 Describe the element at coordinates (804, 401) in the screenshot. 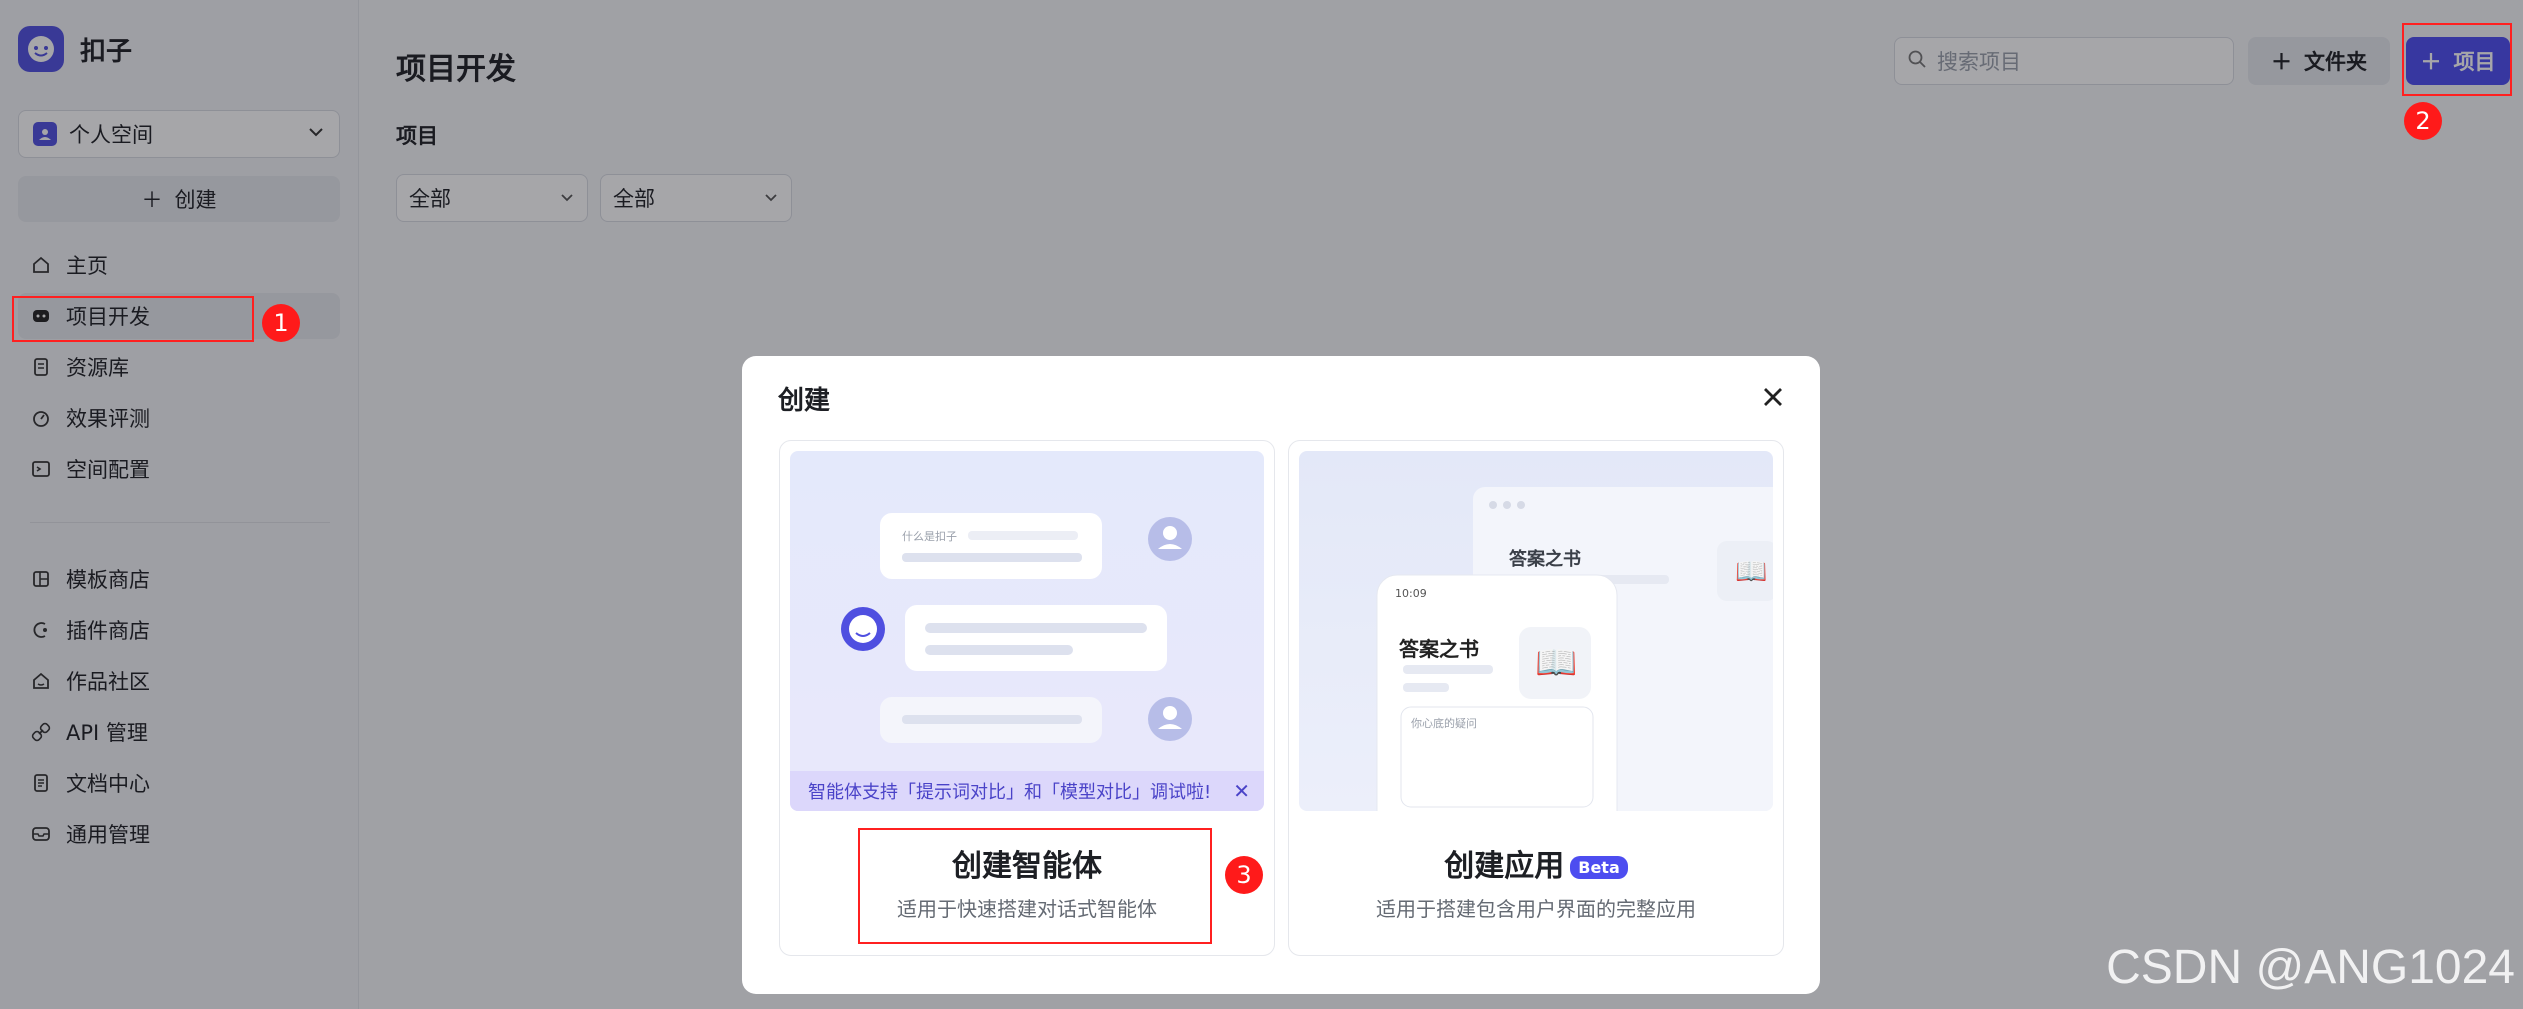

I see `modal-title: 创建` at that location.